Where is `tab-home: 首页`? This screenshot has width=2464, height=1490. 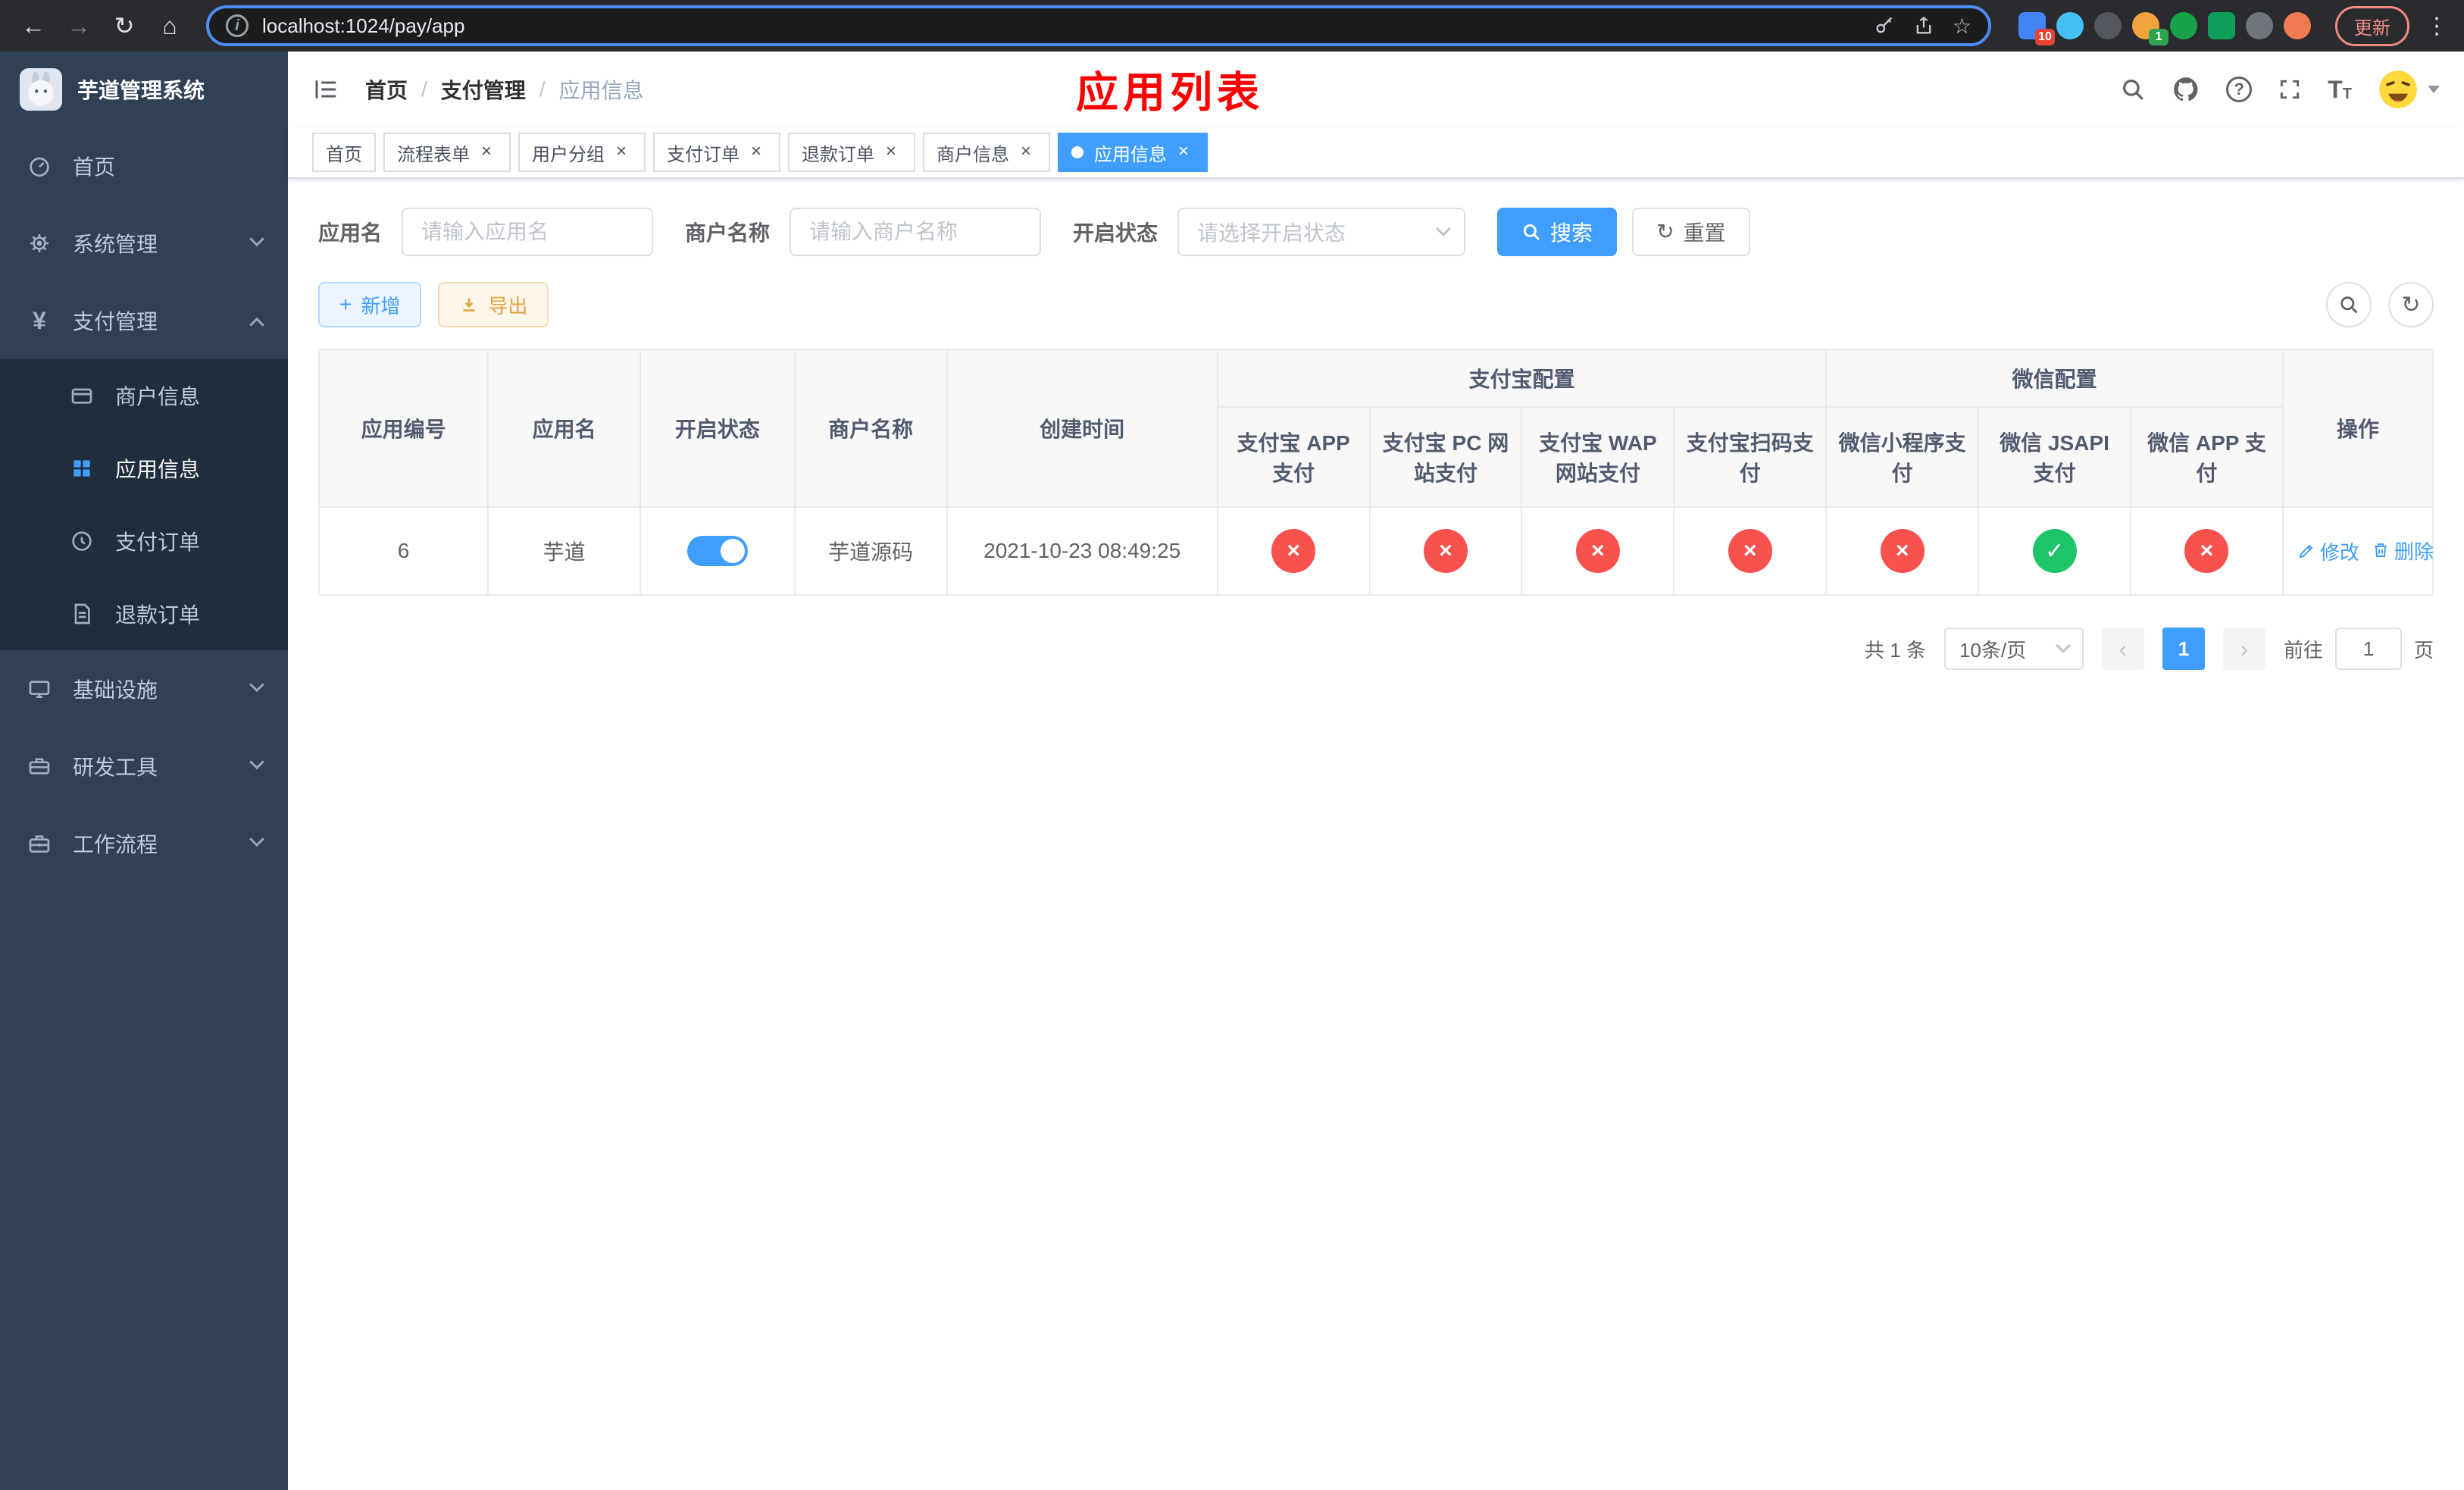 tab-home: 首页 is located at coordinates (344, 152).